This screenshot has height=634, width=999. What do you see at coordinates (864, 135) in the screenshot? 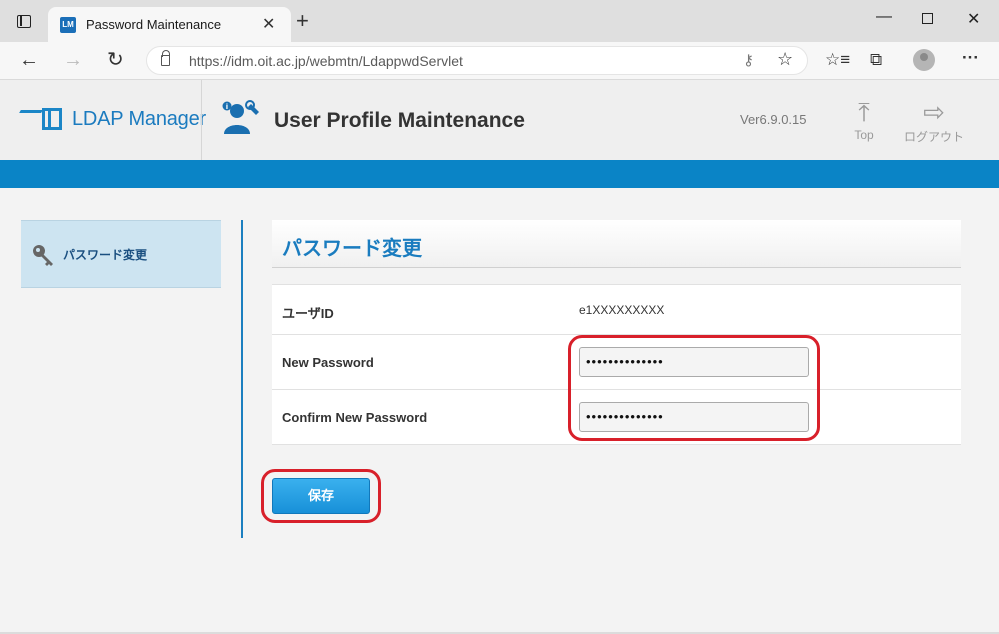
I see `top-label: Top` at bounding box center [864, 135].